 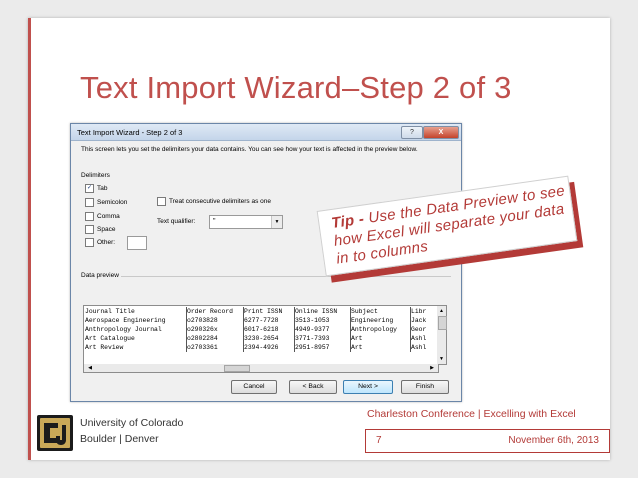 What do you see at coordinates (322, 347) in the screenshot?
I see `preview-cell: 2951-8957` at bounding box center [322, 347].